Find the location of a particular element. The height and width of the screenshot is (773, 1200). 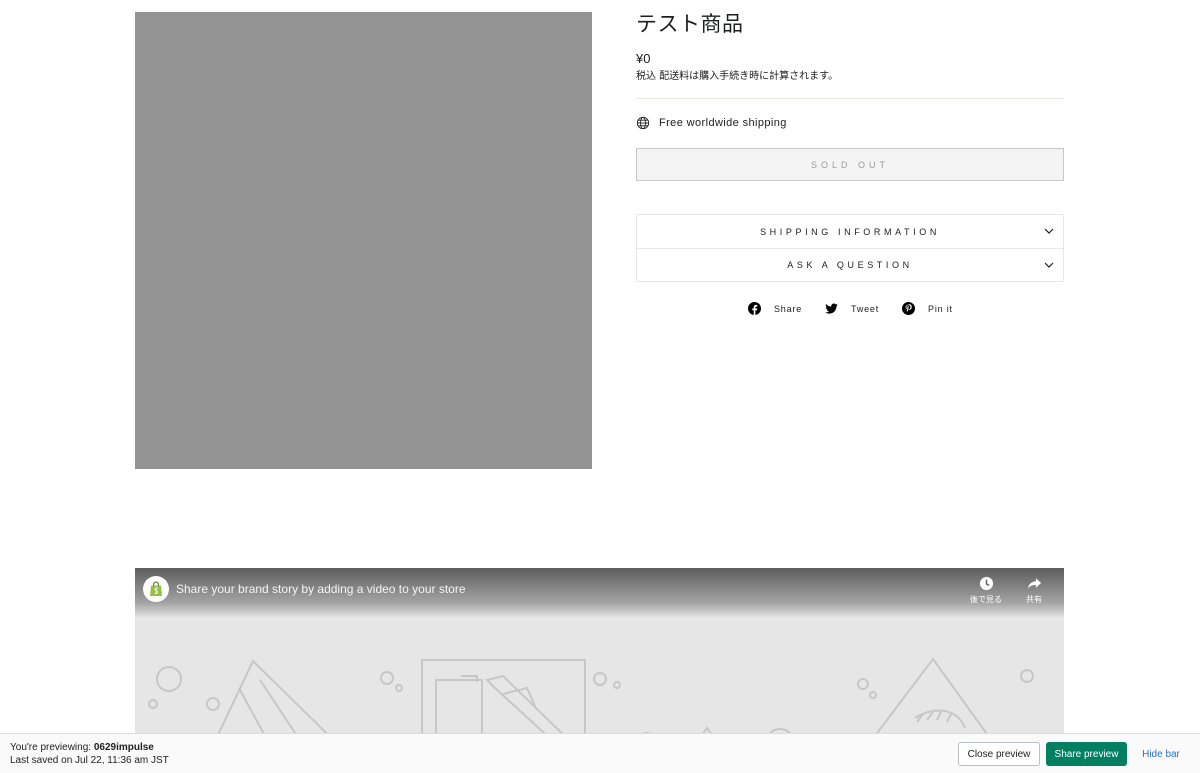

product-price: ¥0 is located at coordinates (643, 58).